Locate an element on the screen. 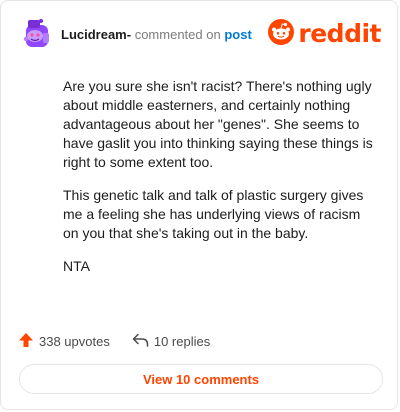 The height and width of the screenshot is (412, 400). reddit-wordmark: reddit is located at coordinates (339, 33).